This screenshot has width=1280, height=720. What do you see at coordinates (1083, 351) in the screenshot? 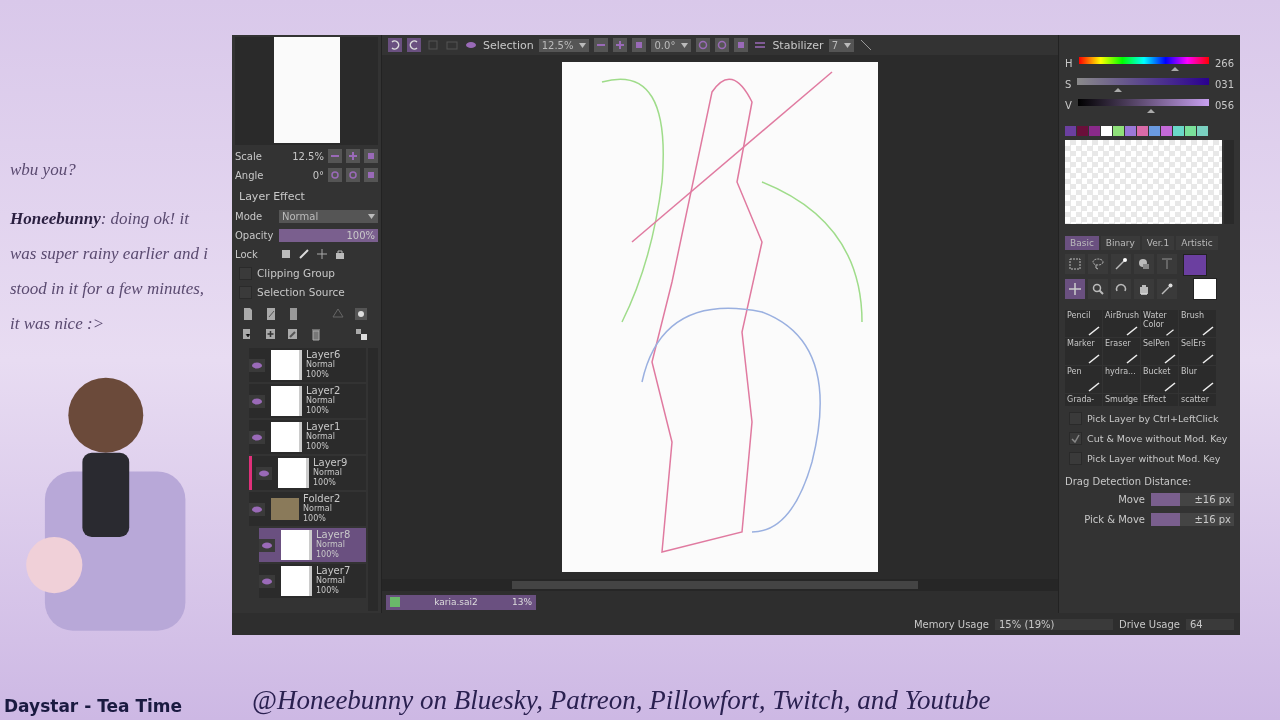
I see `brush-button: Marker` at bounding box center [1083, 351].